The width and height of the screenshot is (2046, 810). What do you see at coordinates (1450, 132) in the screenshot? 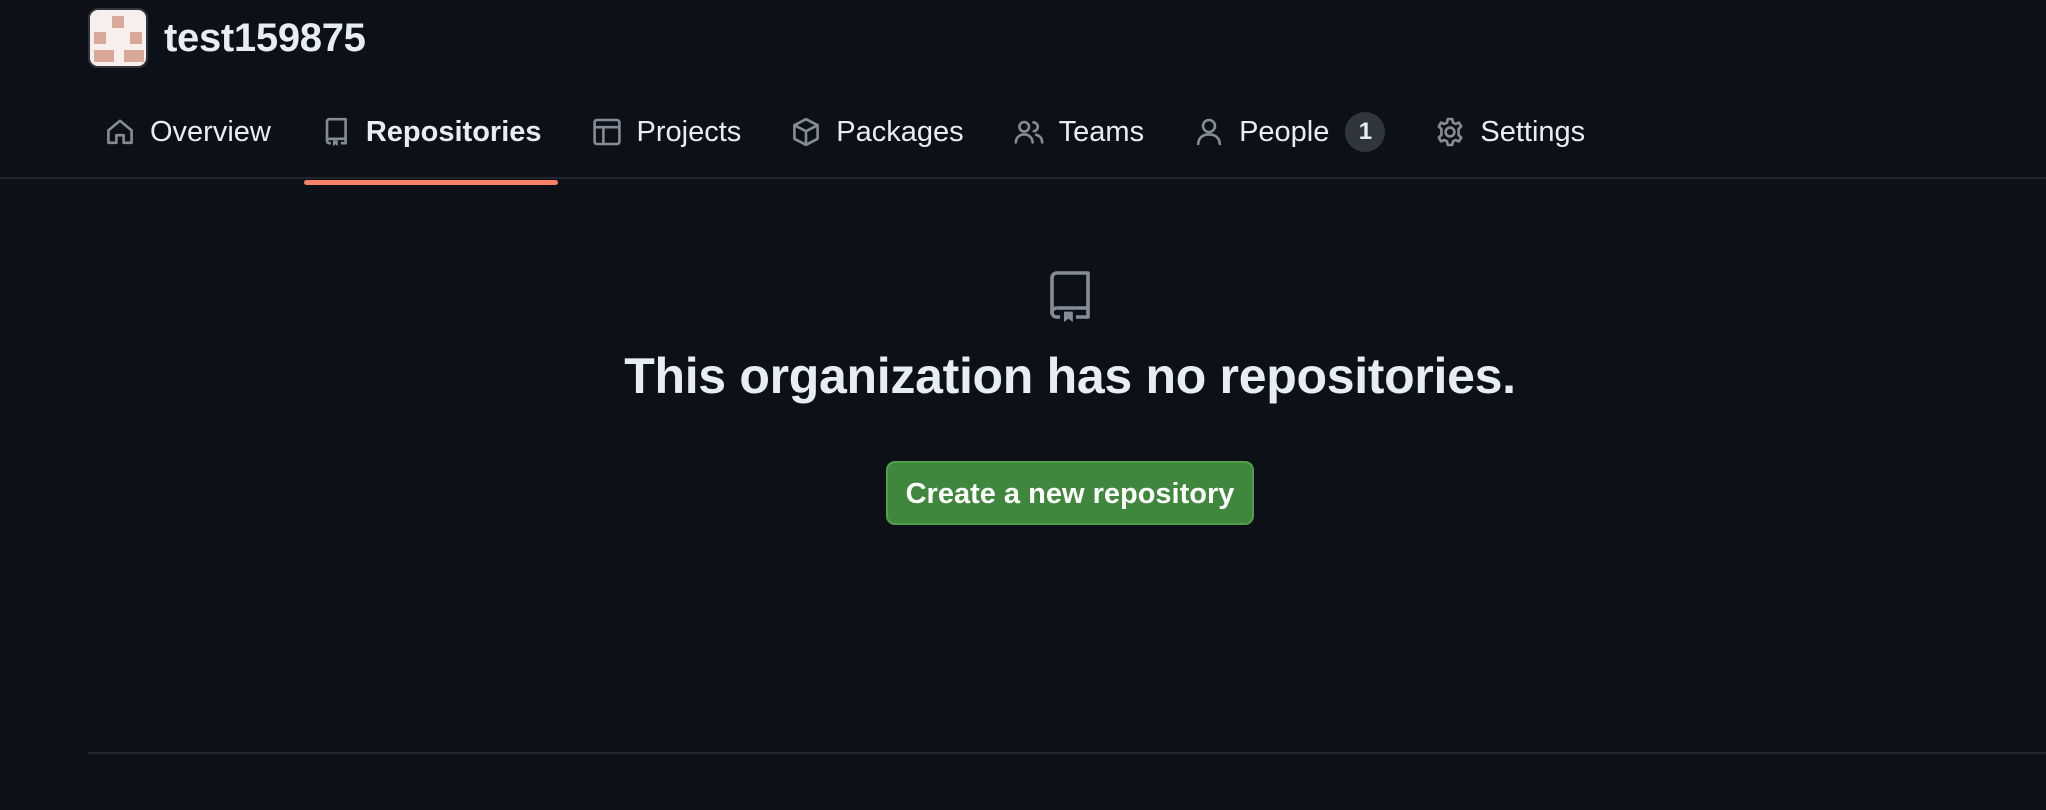
I see `gear-icon` at bounding box center [1450, 132].